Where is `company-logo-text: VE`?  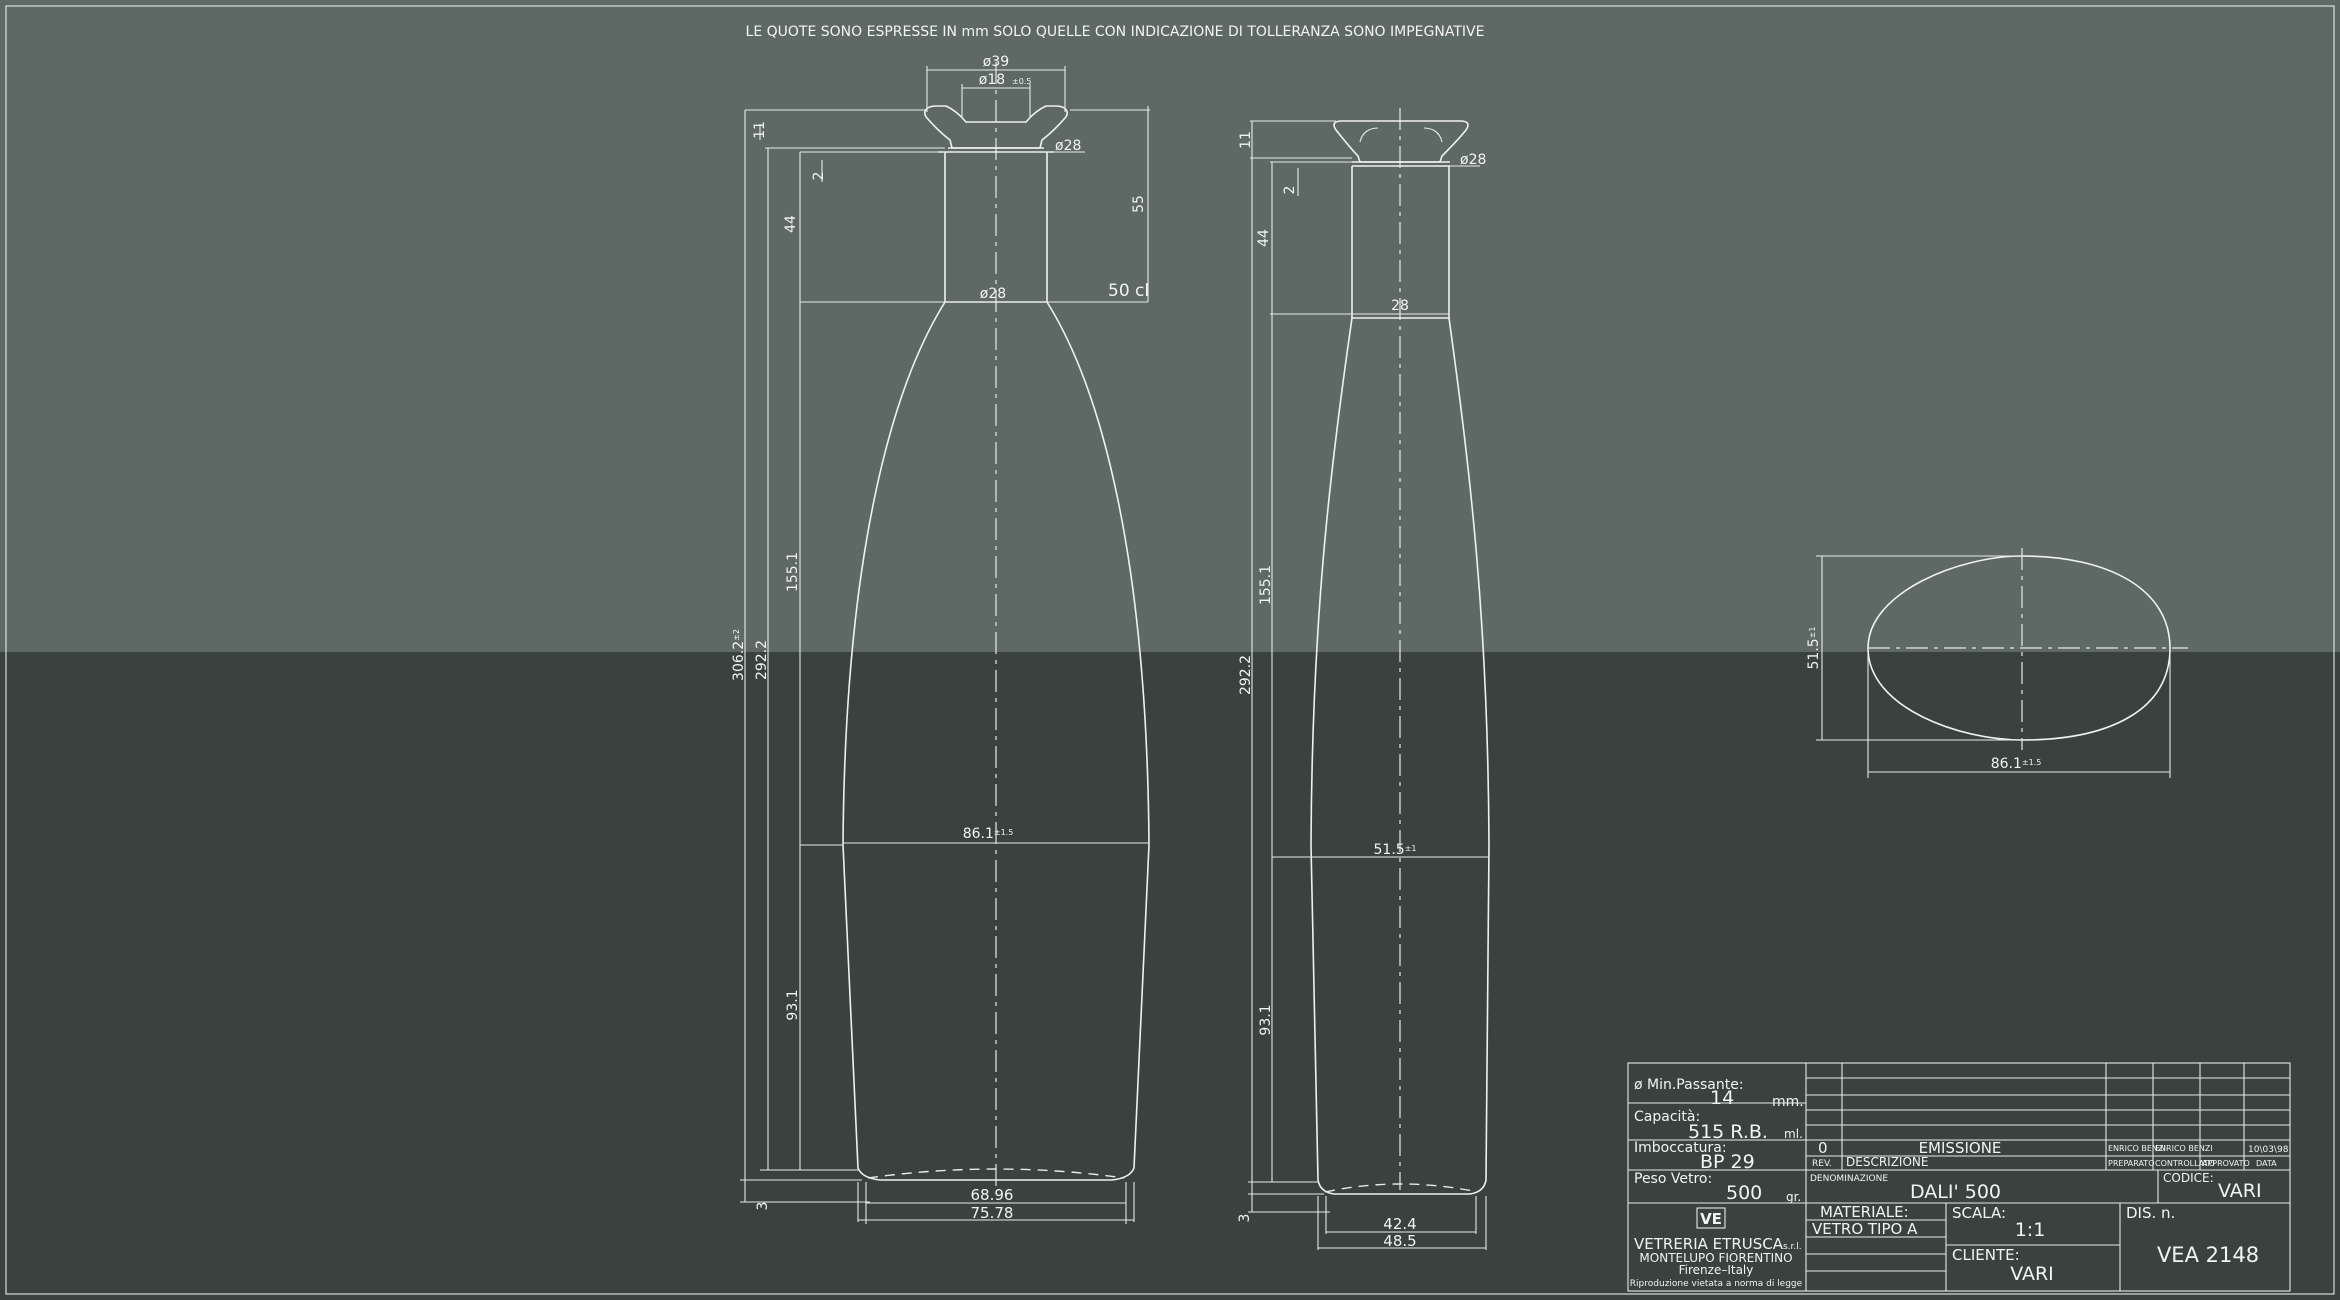
company-logo-text: VE is located at coordinates (1711, 1219).